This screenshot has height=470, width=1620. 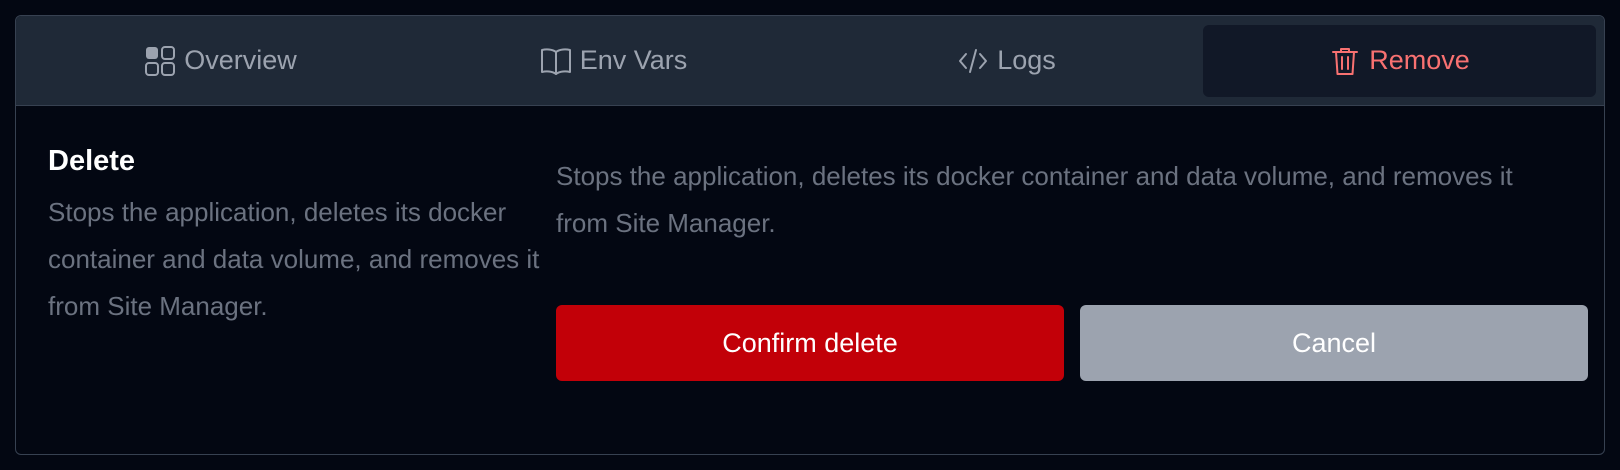 What do you see at coordinates (810, 343) in the screenshot?
I see `confirm-delete-button: Confirm delete` at bounding box center [810, 343].